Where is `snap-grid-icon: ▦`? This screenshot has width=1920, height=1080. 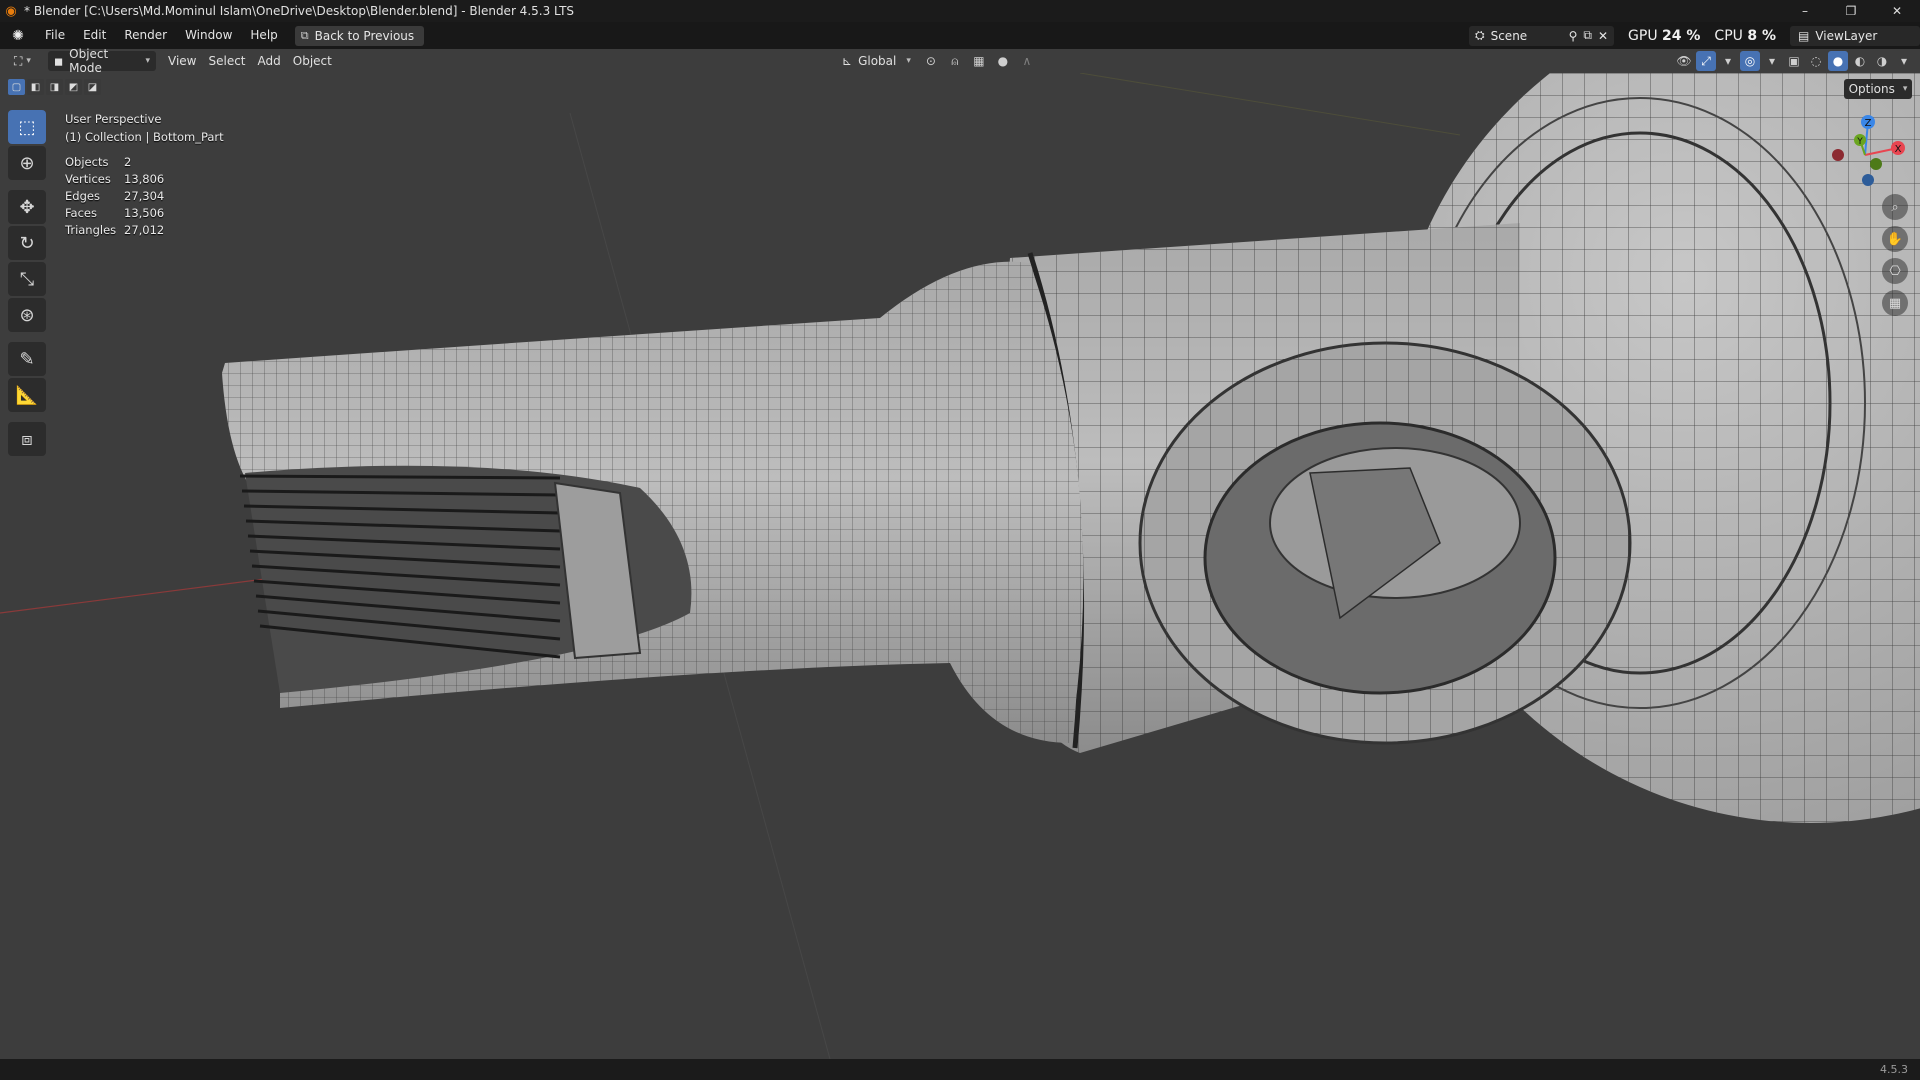 snap-grid-icon: ▦ is located at coordinates (979, 61).